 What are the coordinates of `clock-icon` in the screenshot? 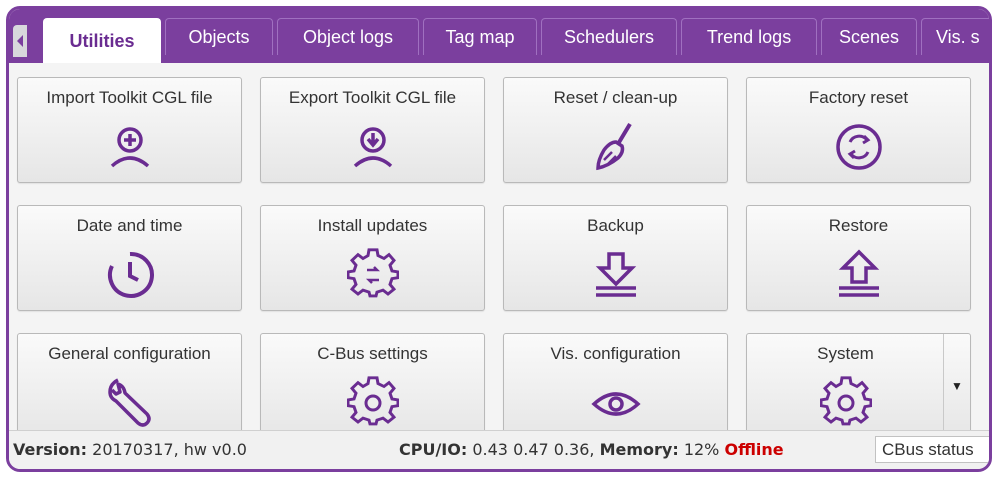 It's located at (130, 274).